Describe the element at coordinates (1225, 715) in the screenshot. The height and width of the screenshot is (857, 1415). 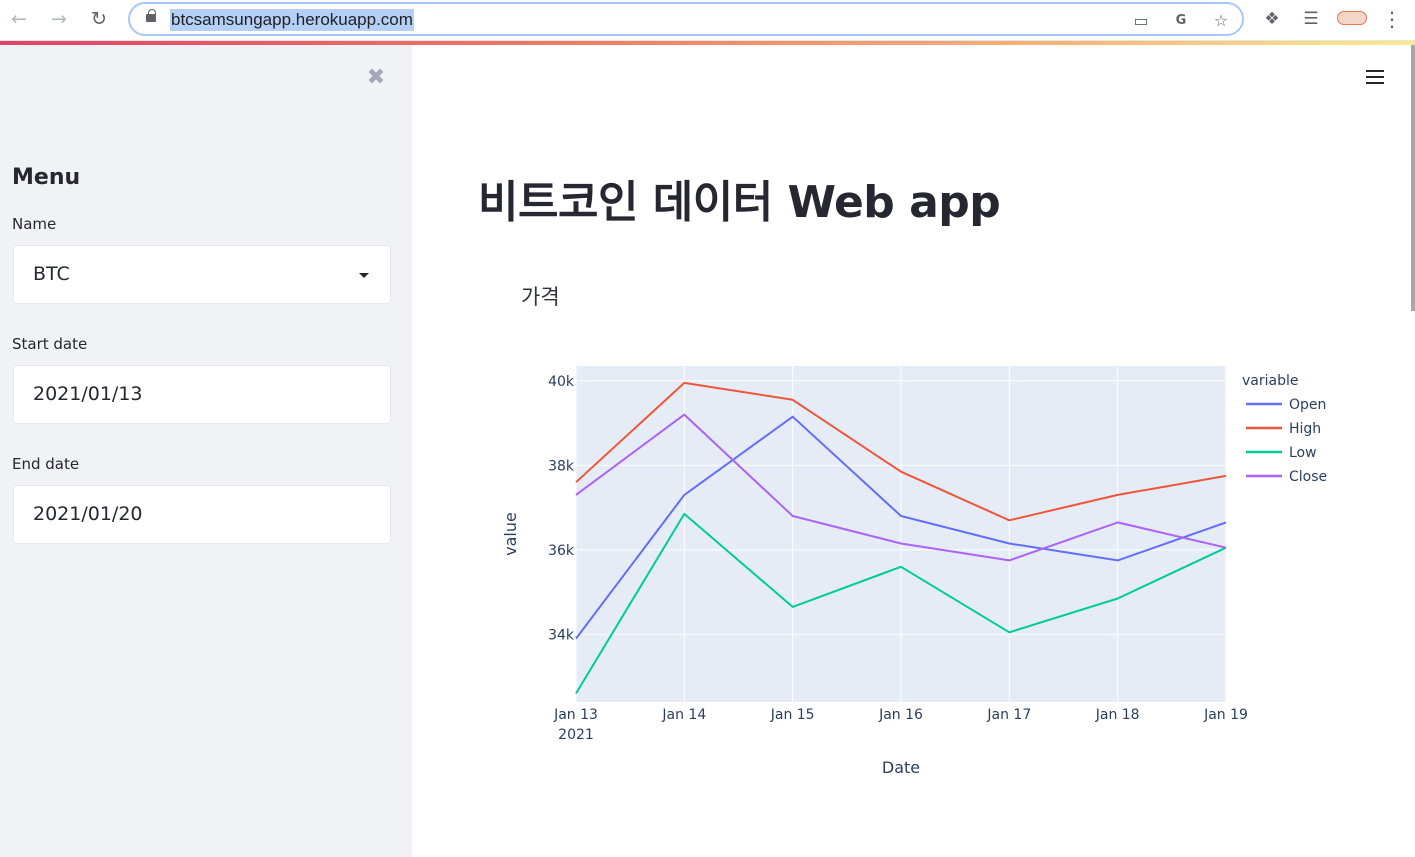
I see `x-tick-label: Jan 19` at that location.